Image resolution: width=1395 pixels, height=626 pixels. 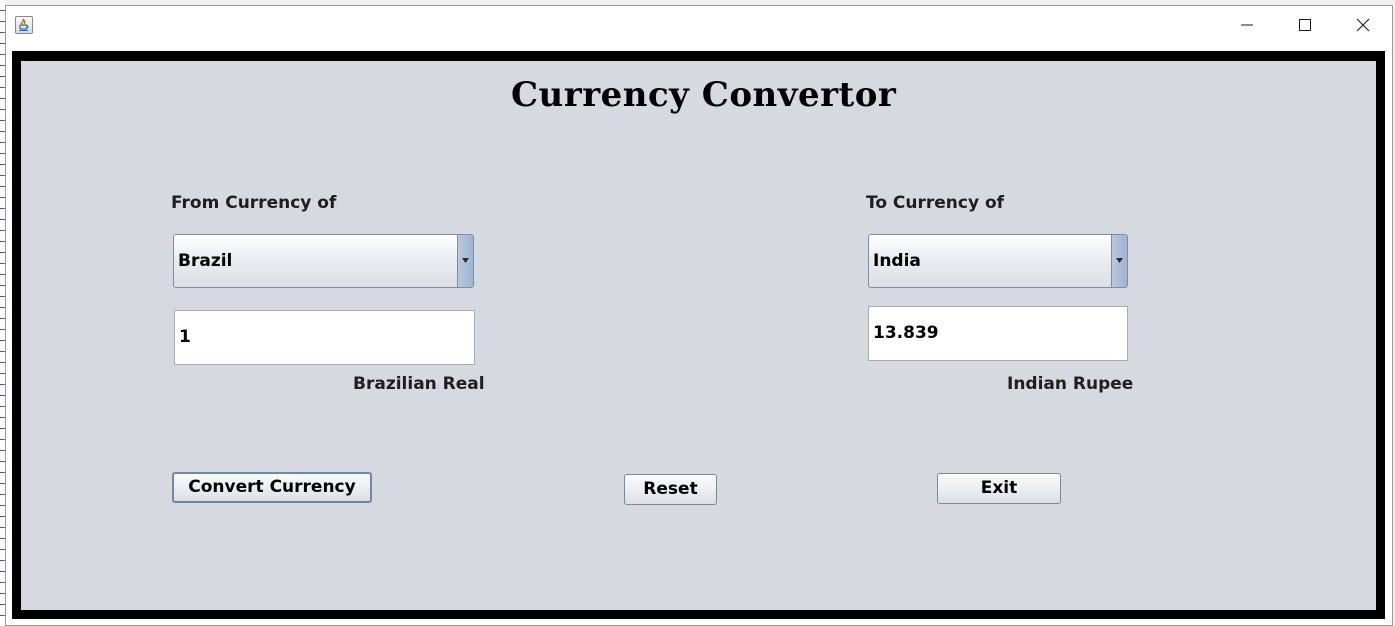 I want to click on minimize-button, so click(x=1247, y=25).